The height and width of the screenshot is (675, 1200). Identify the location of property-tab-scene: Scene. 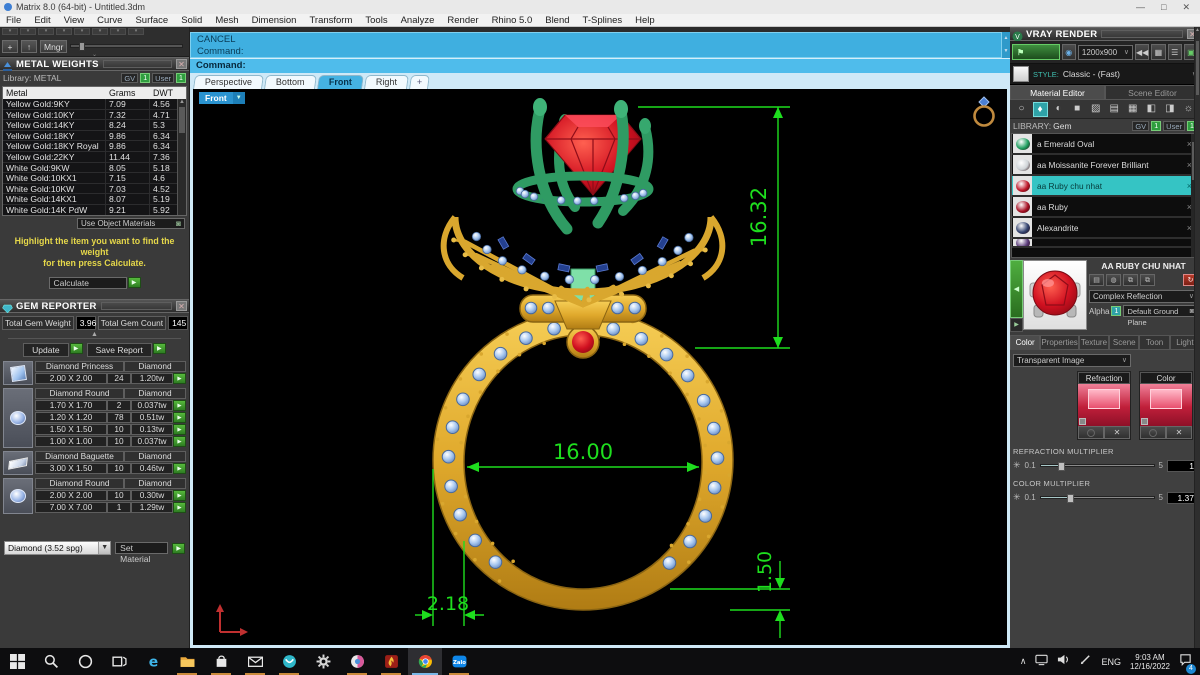
(1124, 342).